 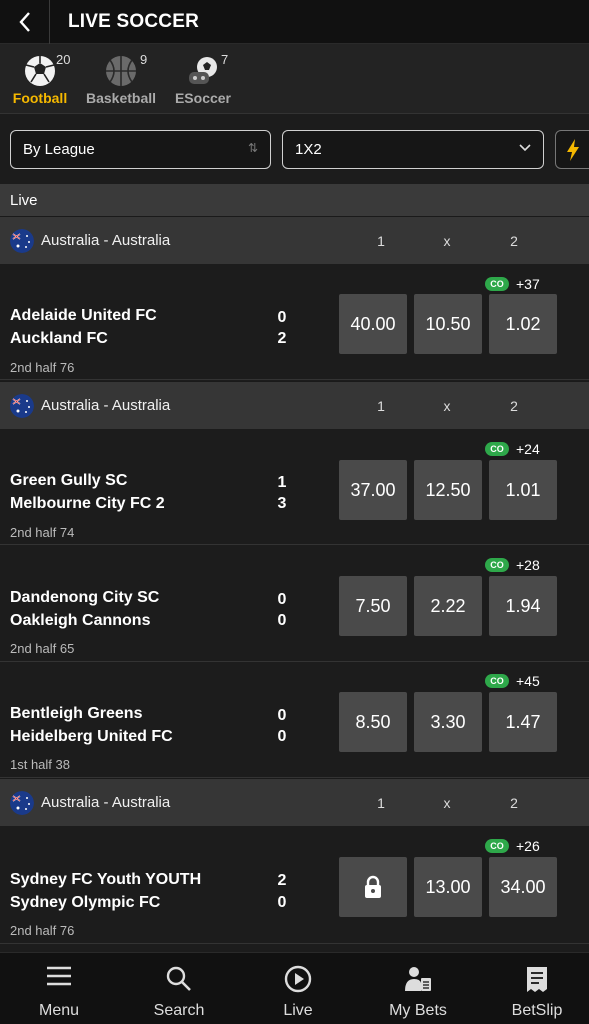 I want to click on more-markets-link: +24, so click(x=528, y=449).